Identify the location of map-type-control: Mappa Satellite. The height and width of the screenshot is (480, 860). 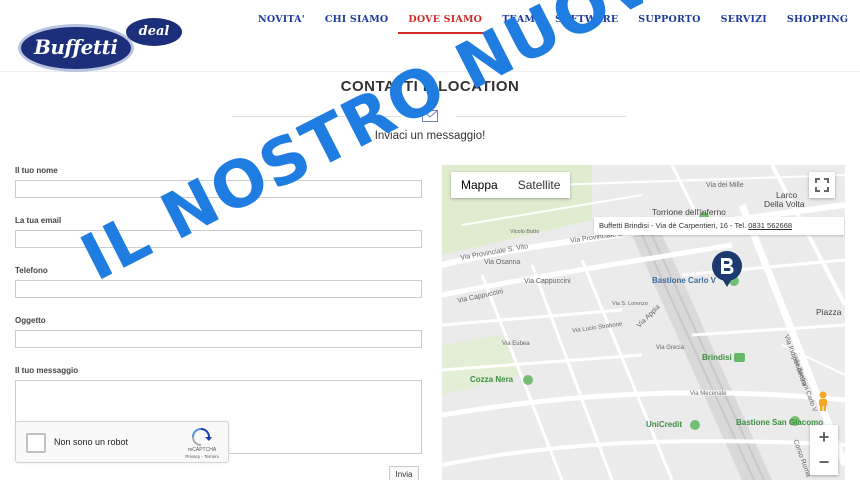
(511, 185).